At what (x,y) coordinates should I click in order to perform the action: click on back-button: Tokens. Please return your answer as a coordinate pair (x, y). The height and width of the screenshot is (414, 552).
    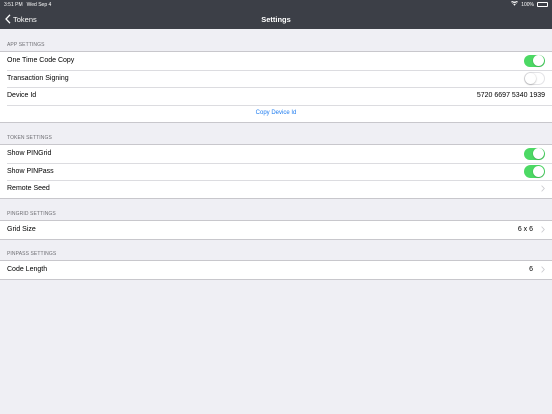
    Looking at the image, I should click on (21, 19).